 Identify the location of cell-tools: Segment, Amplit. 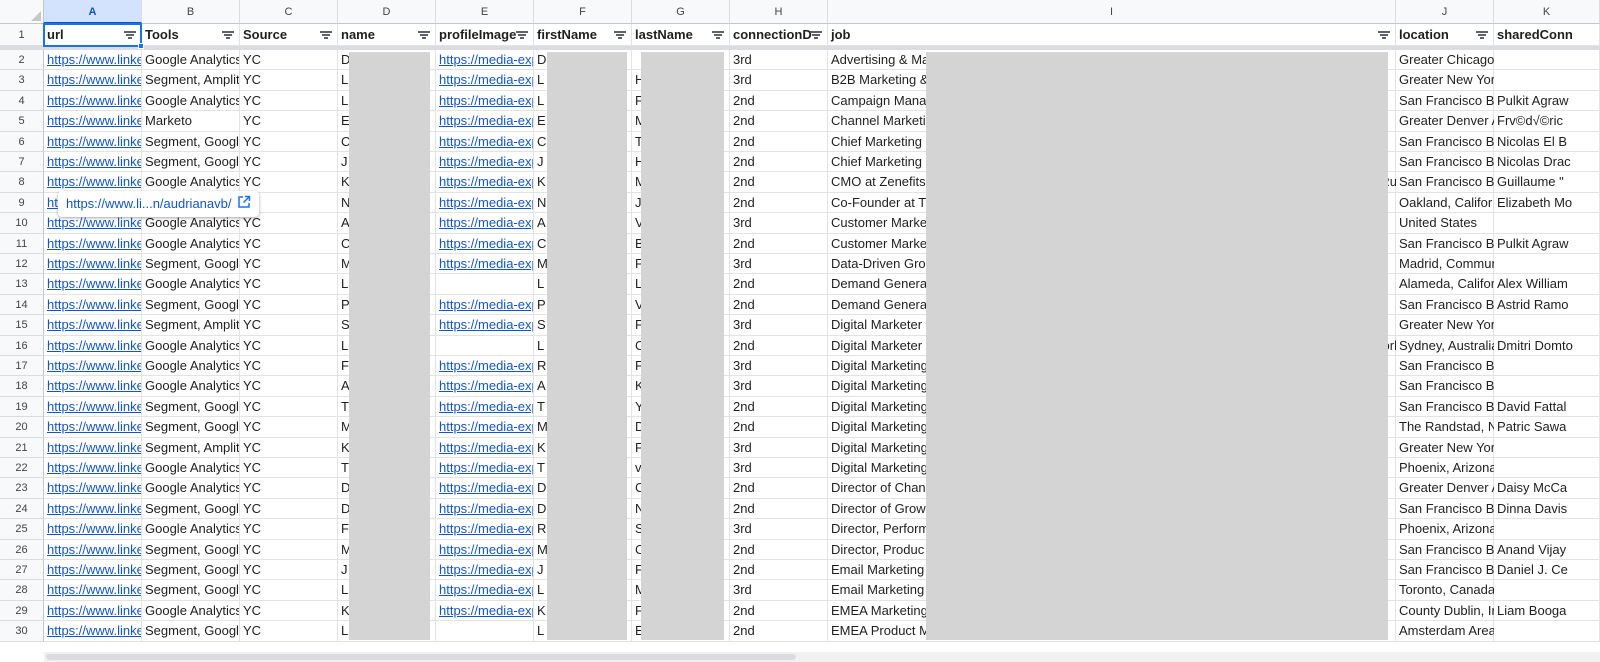
(191, 80).